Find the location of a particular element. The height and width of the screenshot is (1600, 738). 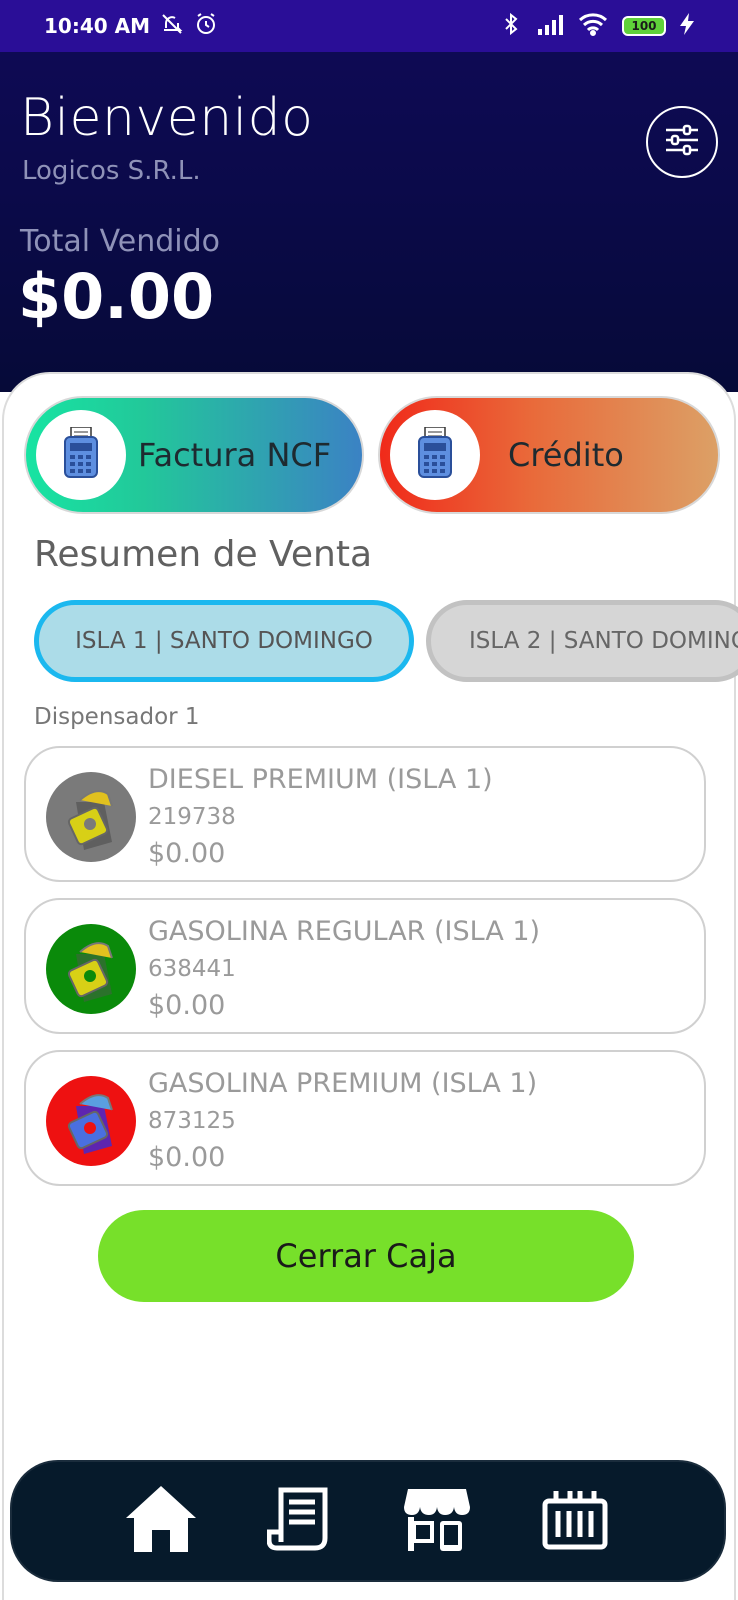

cash-register-icon is located at coordinates (575, 1521).